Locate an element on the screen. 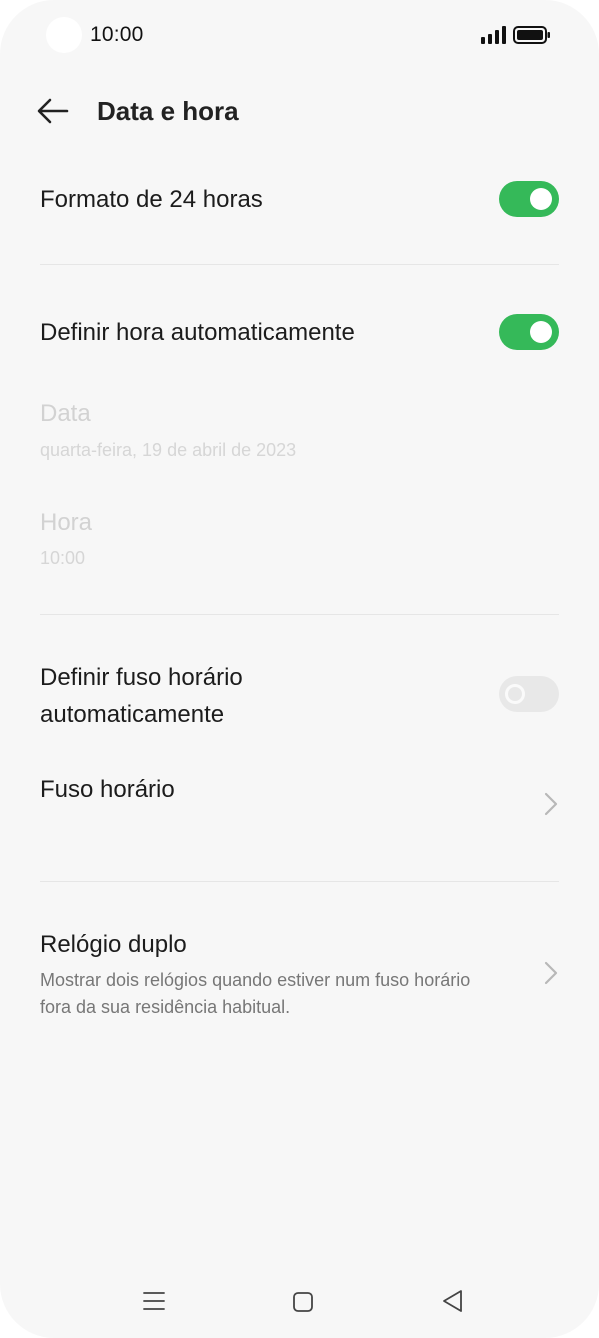  auto-timezone-label-line2: automaticamente is located at coordinates (132, 714).